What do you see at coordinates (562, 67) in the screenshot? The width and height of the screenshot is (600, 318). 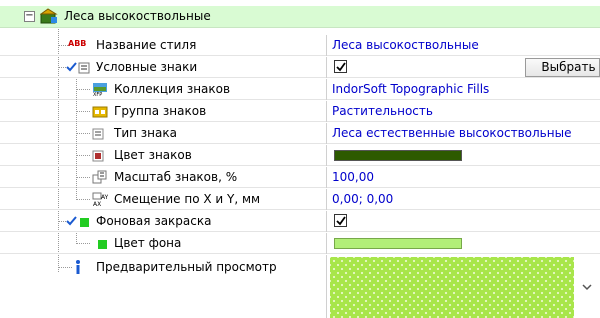 I see `choose-button: Выбрать` at bounding box center [562, 67].